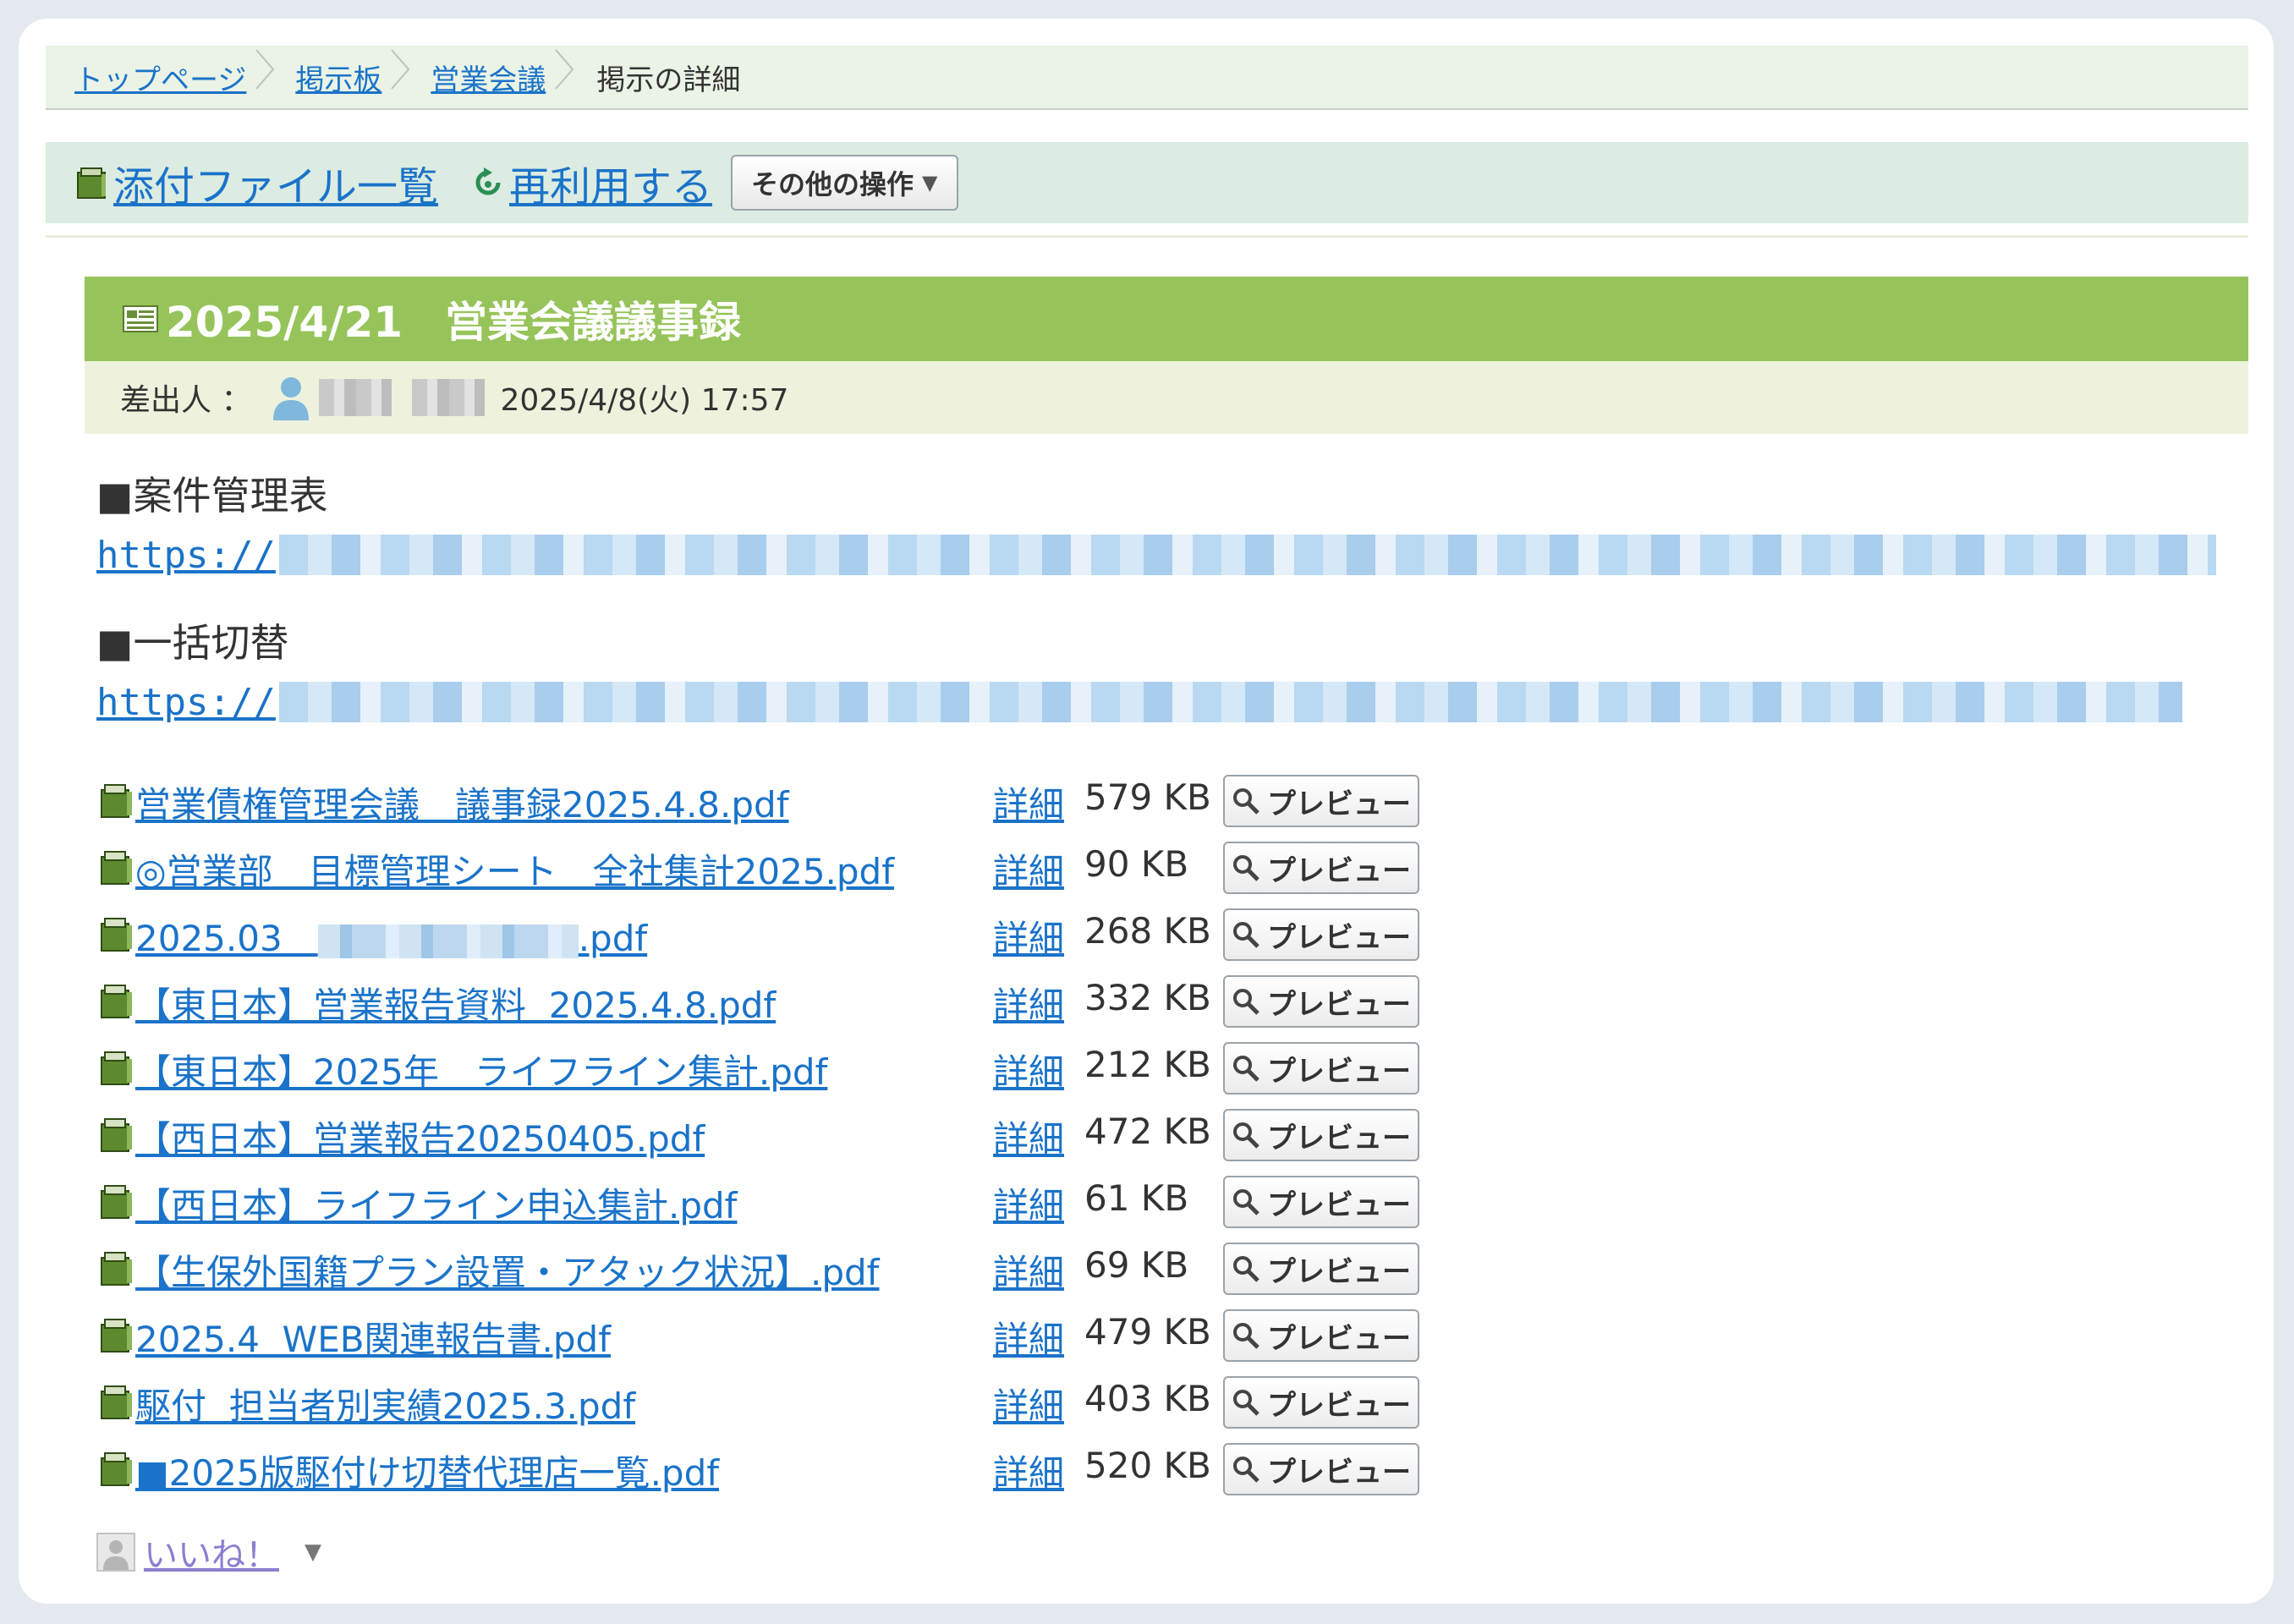  I want to click on file-size: 520 KB, so click(1147, 1466).